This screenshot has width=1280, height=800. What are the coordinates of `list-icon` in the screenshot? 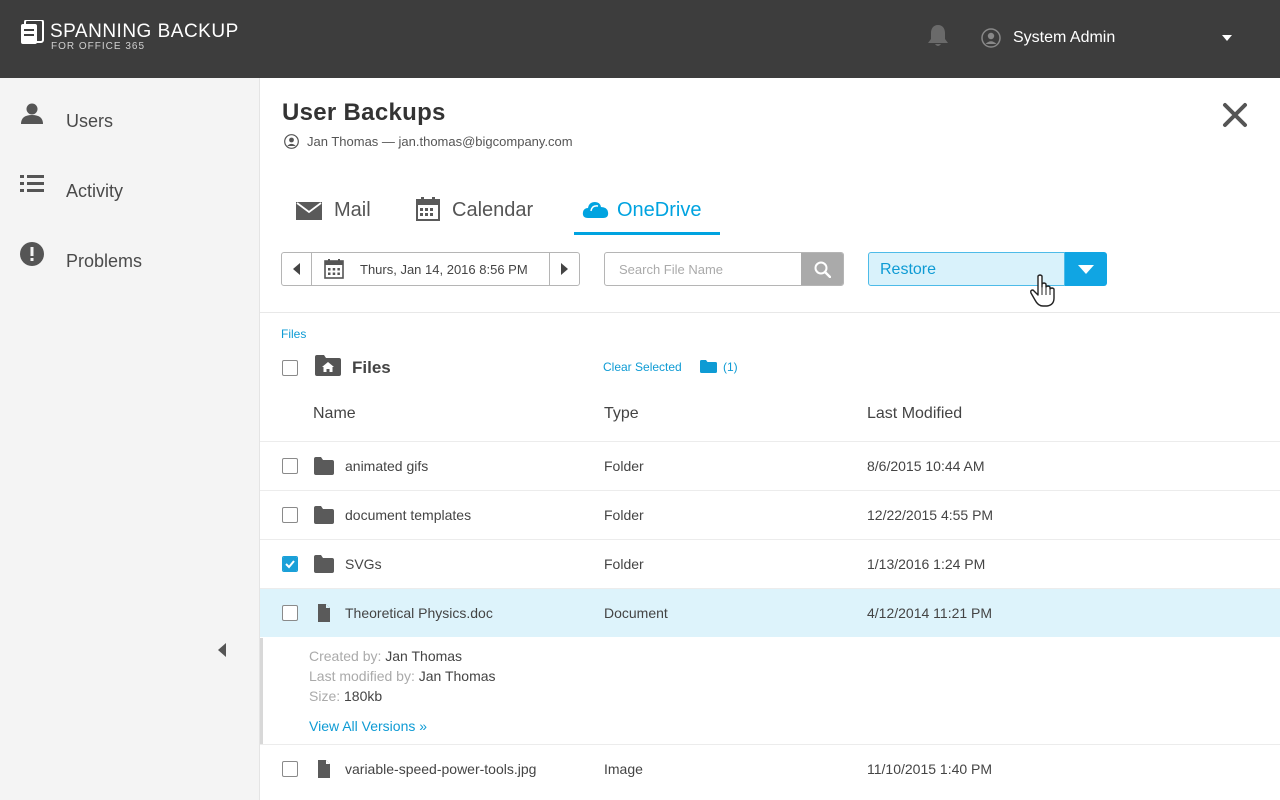 It's located at (32, 183).